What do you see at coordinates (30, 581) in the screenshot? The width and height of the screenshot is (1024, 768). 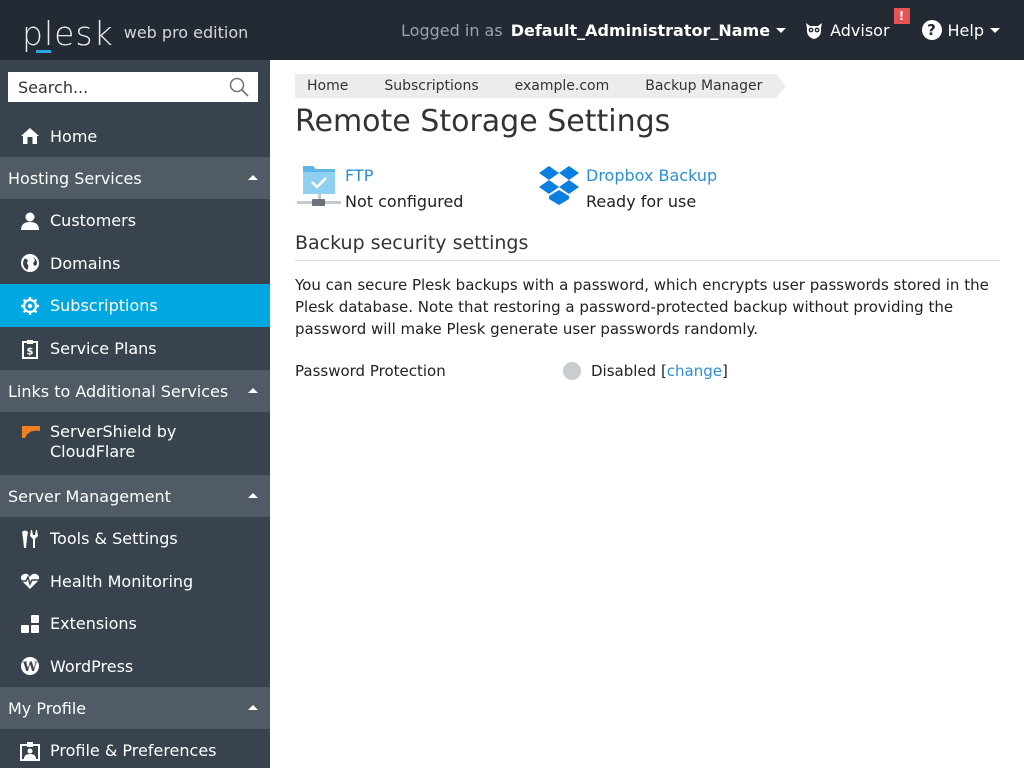 I see `heartbeat-icon` at bounding box center [30, 581].